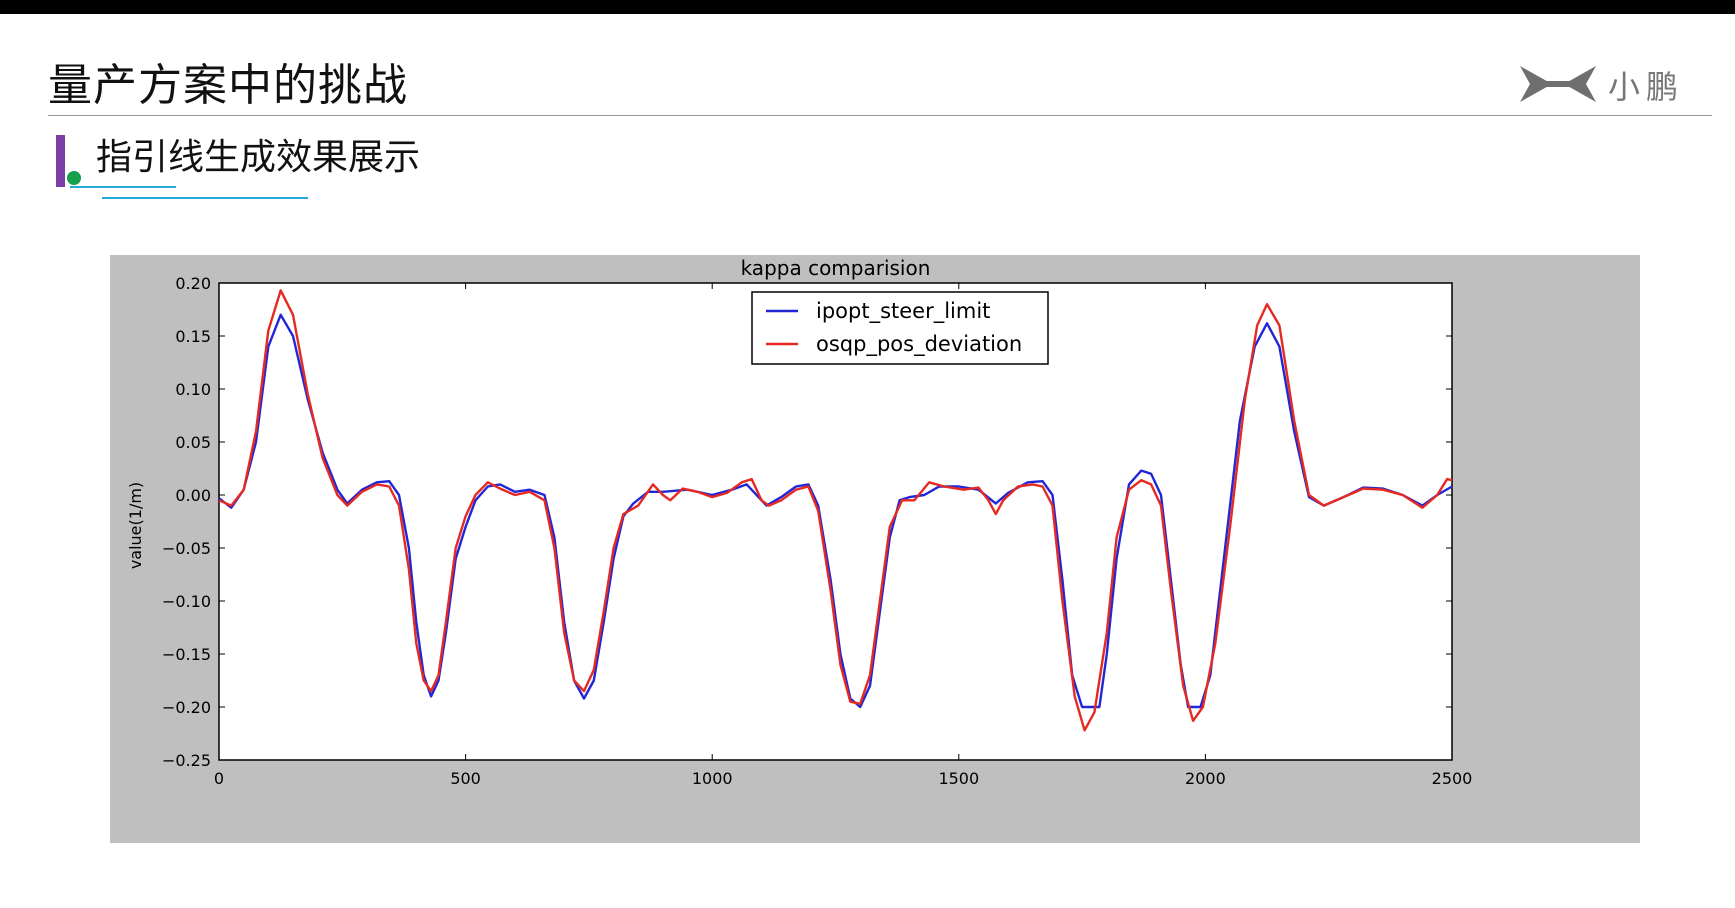  Describe the element at coordinates (1205, 778) in the screenshot. I see `x-tick-label: 2000` at that location.